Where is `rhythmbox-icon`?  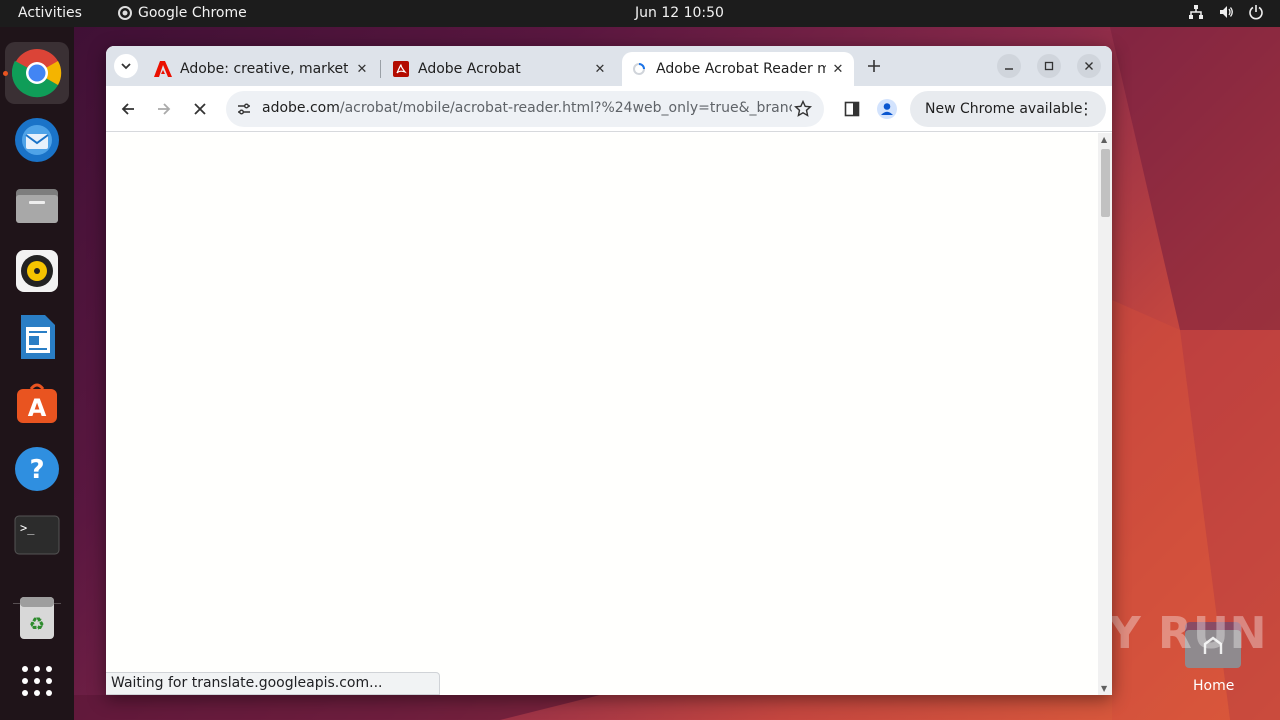
rhythmbox-icon is located at coordinates (37, 271).